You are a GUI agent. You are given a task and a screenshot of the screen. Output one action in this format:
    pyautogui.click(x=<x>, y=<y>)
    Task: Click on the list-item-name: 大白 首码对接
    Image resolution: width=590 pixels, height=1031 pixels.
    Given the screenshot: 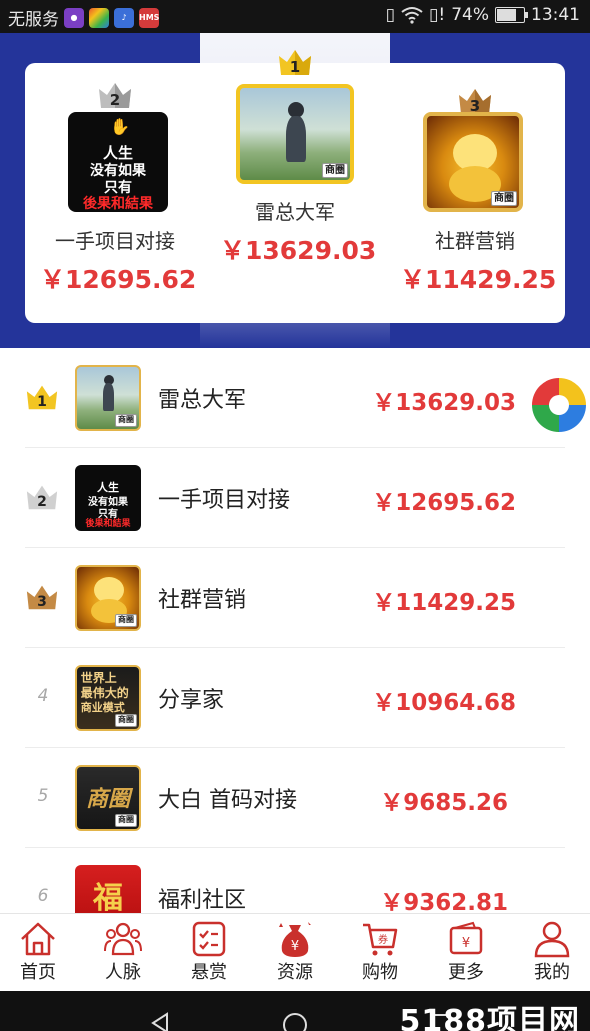 What is the action you would take?
    pyautogui.click(x=227, y=800)
    